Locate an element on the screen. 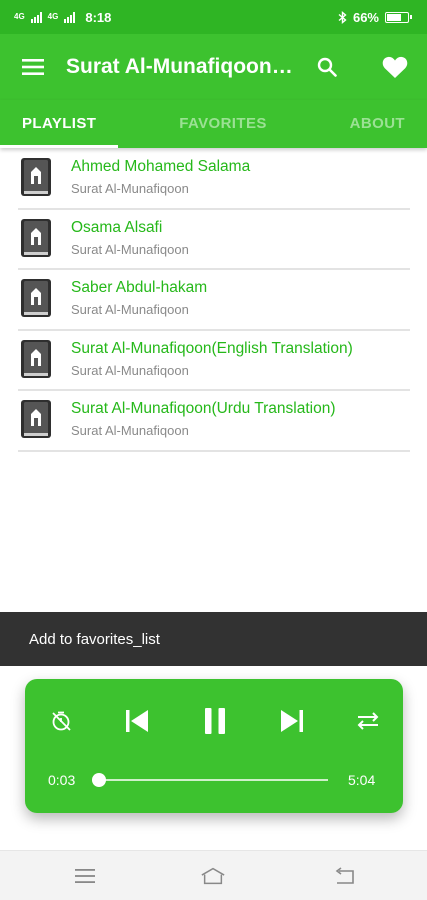  back-icon is located at coordinates (344, 875).